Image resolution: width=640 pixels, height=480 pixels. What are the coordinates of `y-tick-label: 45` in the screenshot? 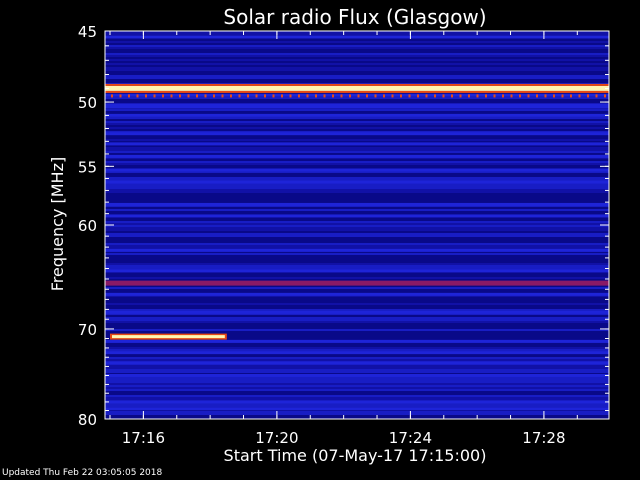 It's located at (87, 32).